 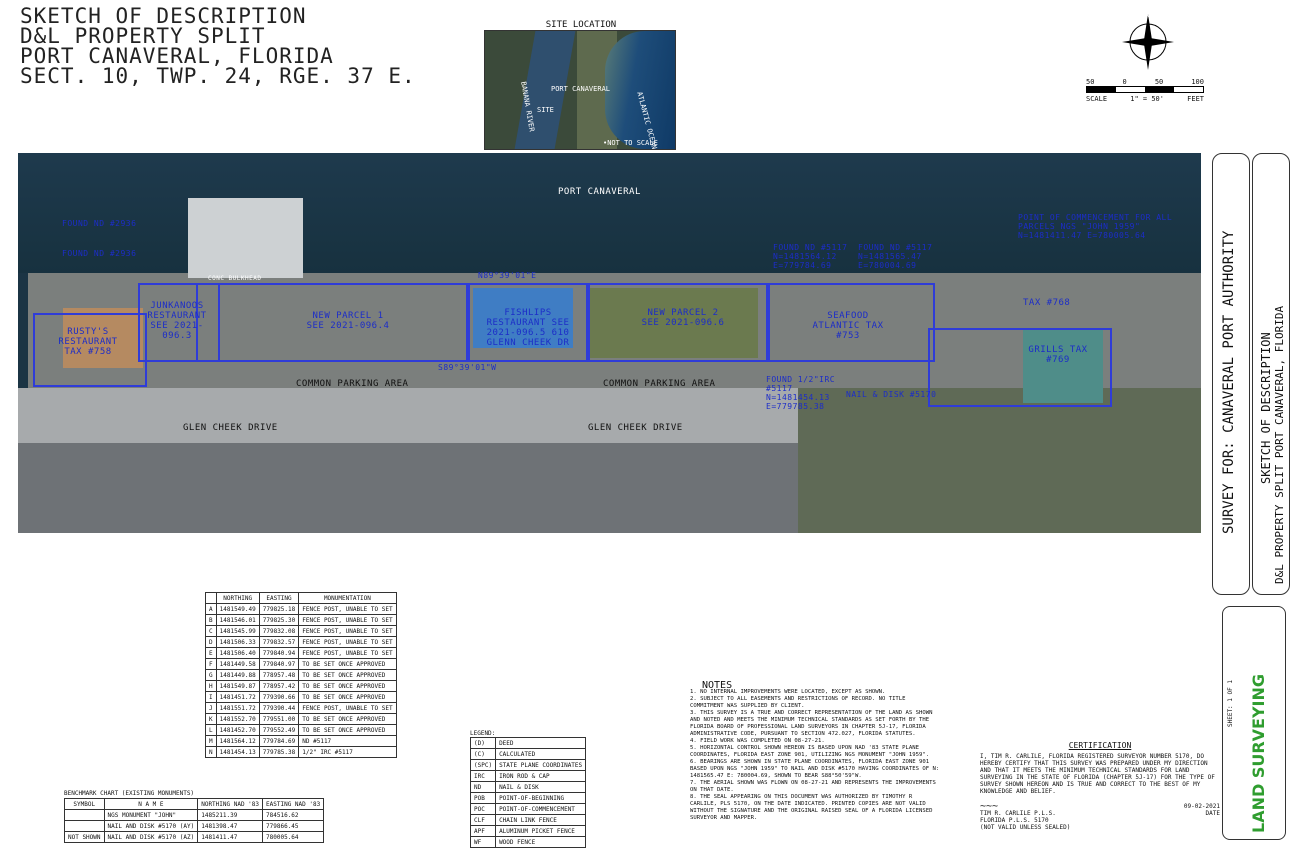 What do you see at coordinates (541, 743) in the screenshot?
I see `table-cell: DEED` at bounding box center [541, 743].